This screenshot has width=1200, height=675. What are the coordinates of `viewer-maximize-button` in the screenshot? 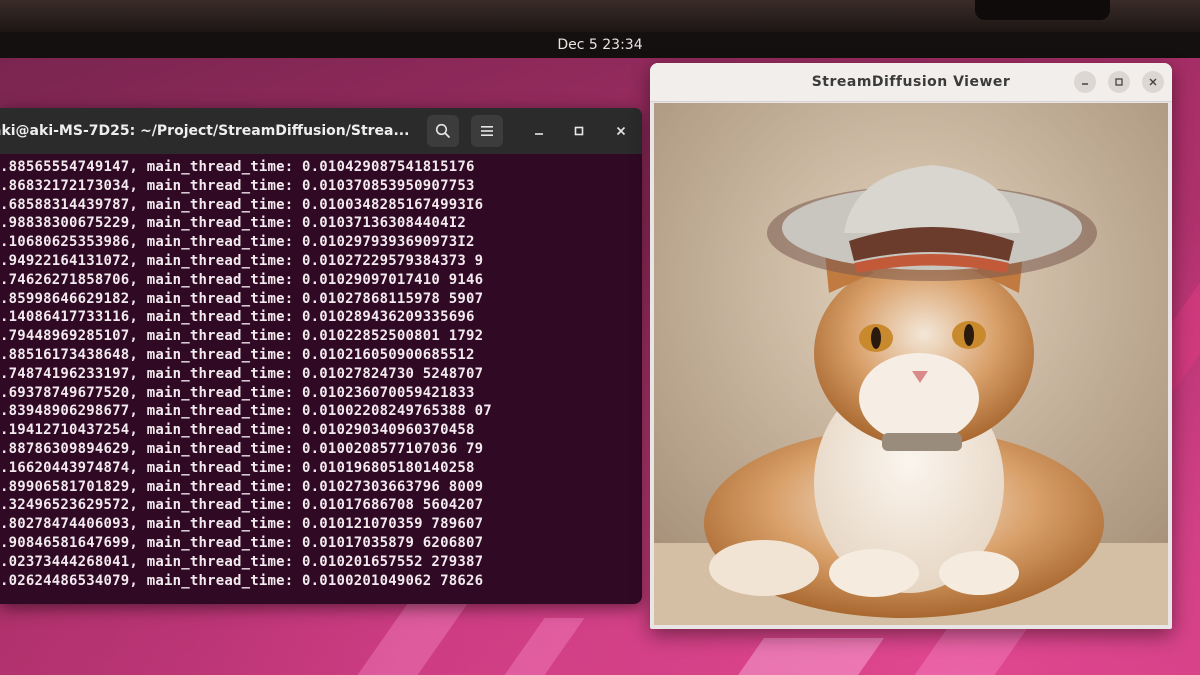 It's located at (1119, 82).